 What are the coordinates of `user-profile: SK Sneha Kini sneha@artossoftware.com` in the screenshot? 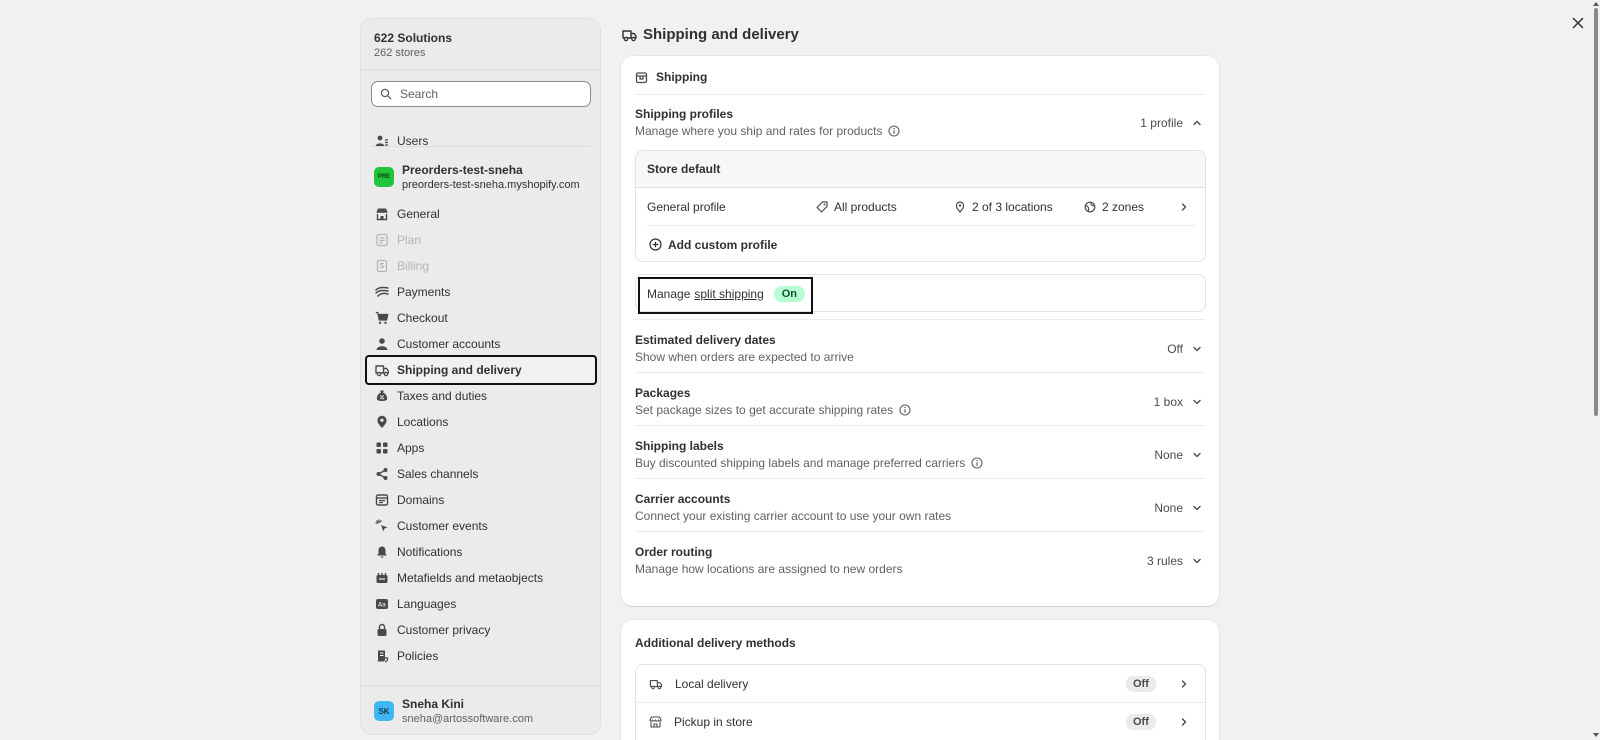 It's located at (480, 709).